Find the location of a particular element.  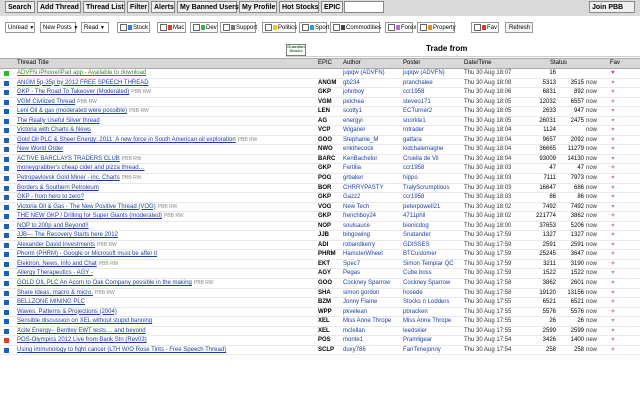

add-thread-button: Add Thread is located at coordinates (59, 7).